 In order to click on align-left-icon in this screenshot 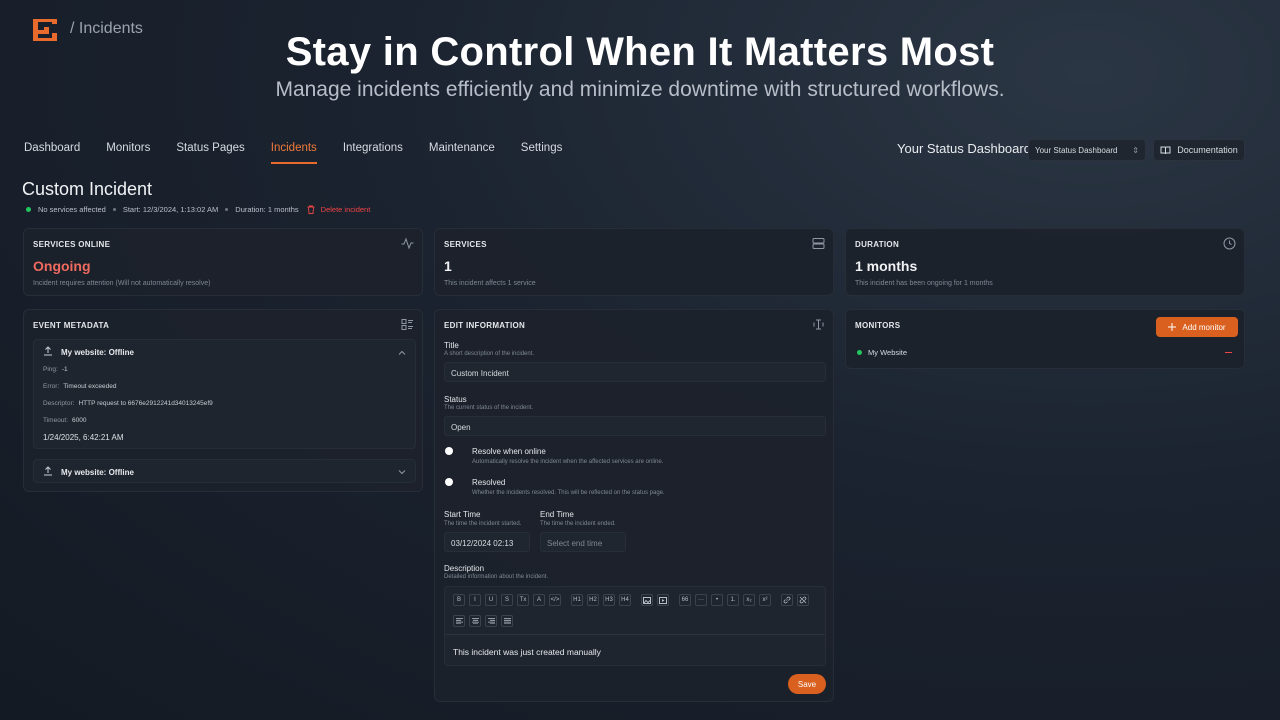, I will do `click(459, 621)`.